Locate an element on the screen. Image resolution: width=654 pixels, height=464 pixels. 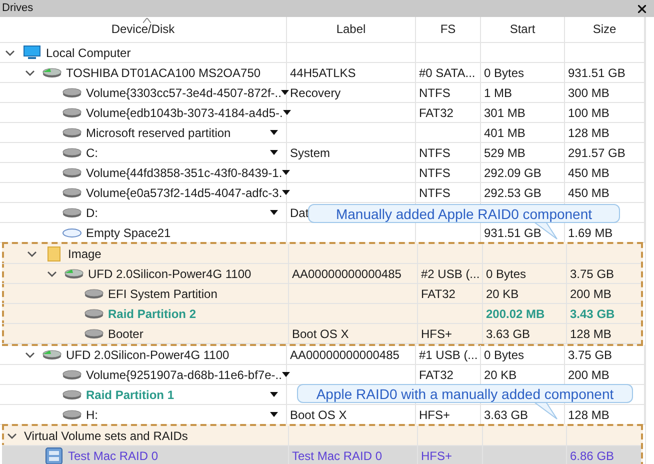
tree-row: Local Computer is located at coordinates (322, 53).